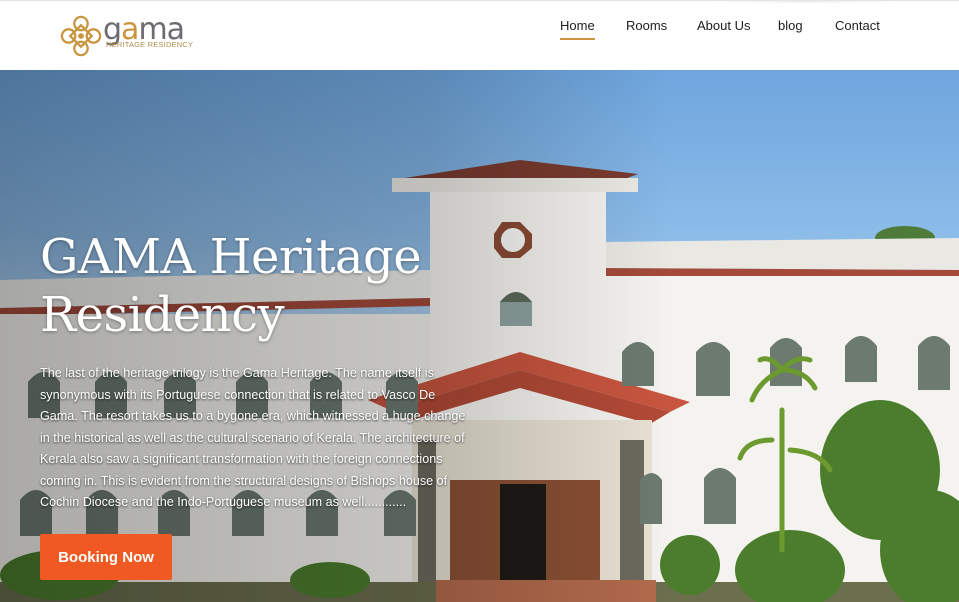 This screenshot has width=959, height=602. Describe the element at coordinates (130, 36) in the screenshot. I see `site-logo: gama HERITAGE RESIDENCY` at that location.